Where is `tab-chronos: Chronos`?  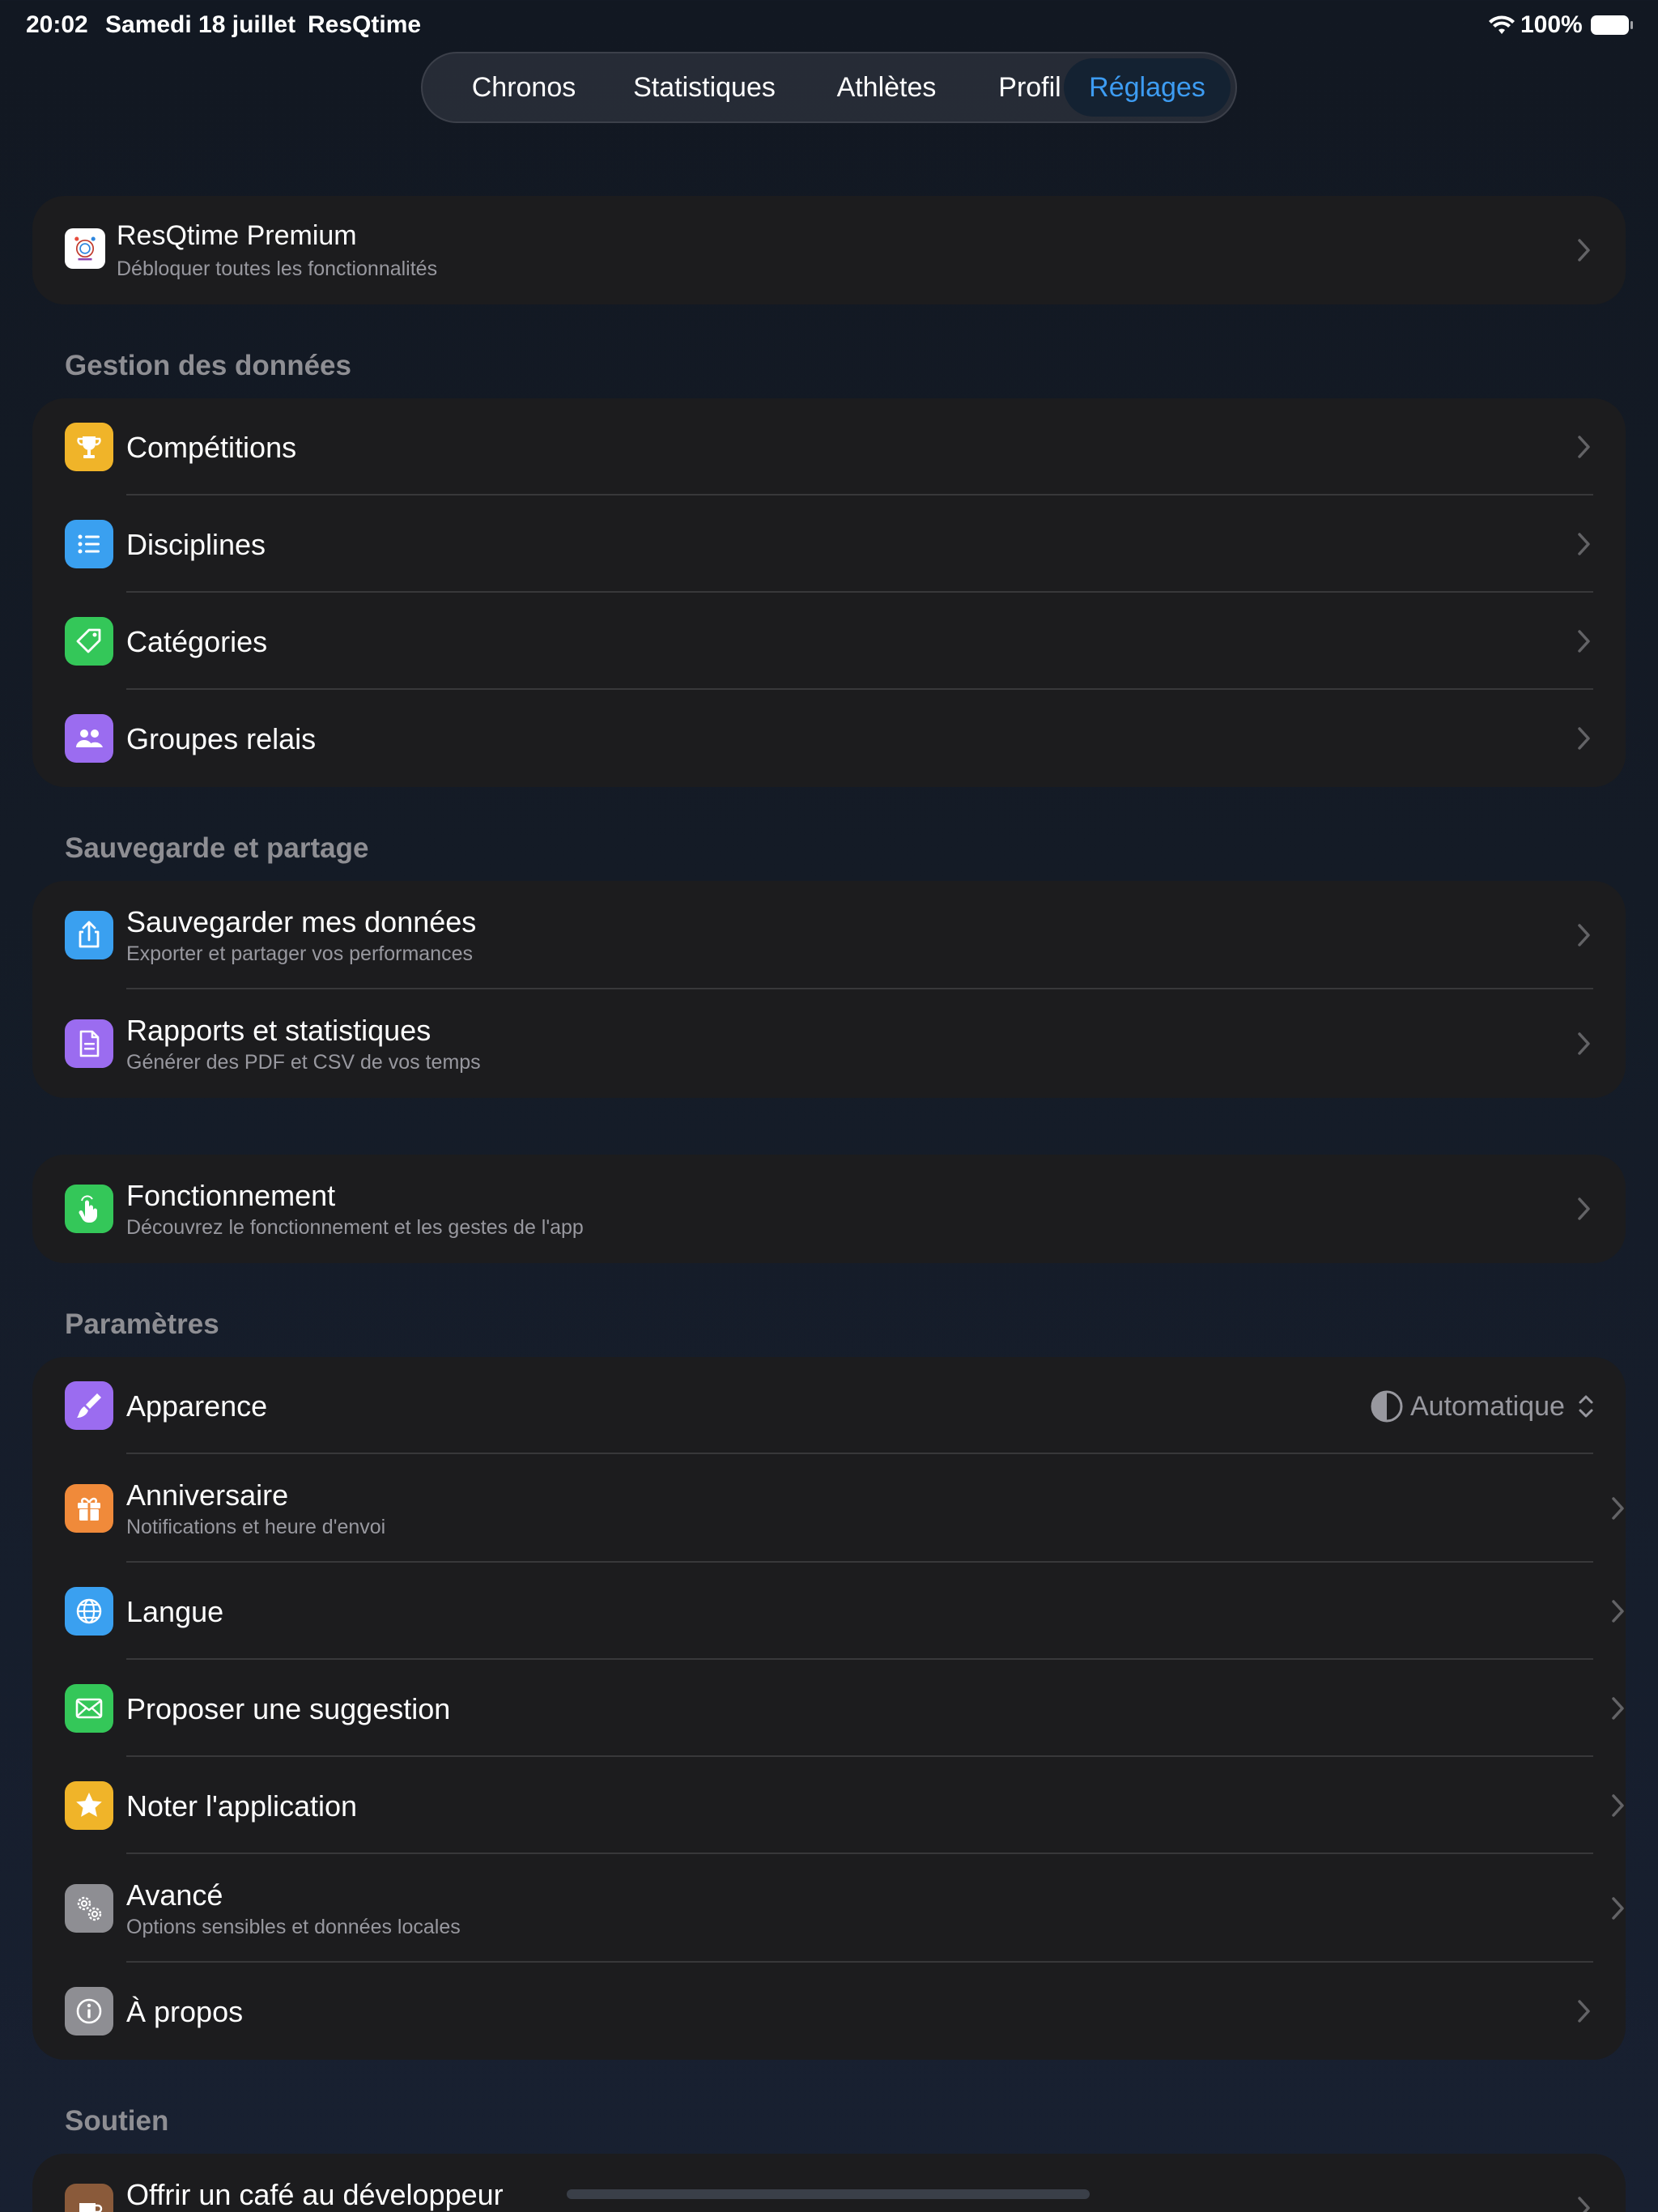
tab-chronos: Chronos is located at coordinates (524, 87).